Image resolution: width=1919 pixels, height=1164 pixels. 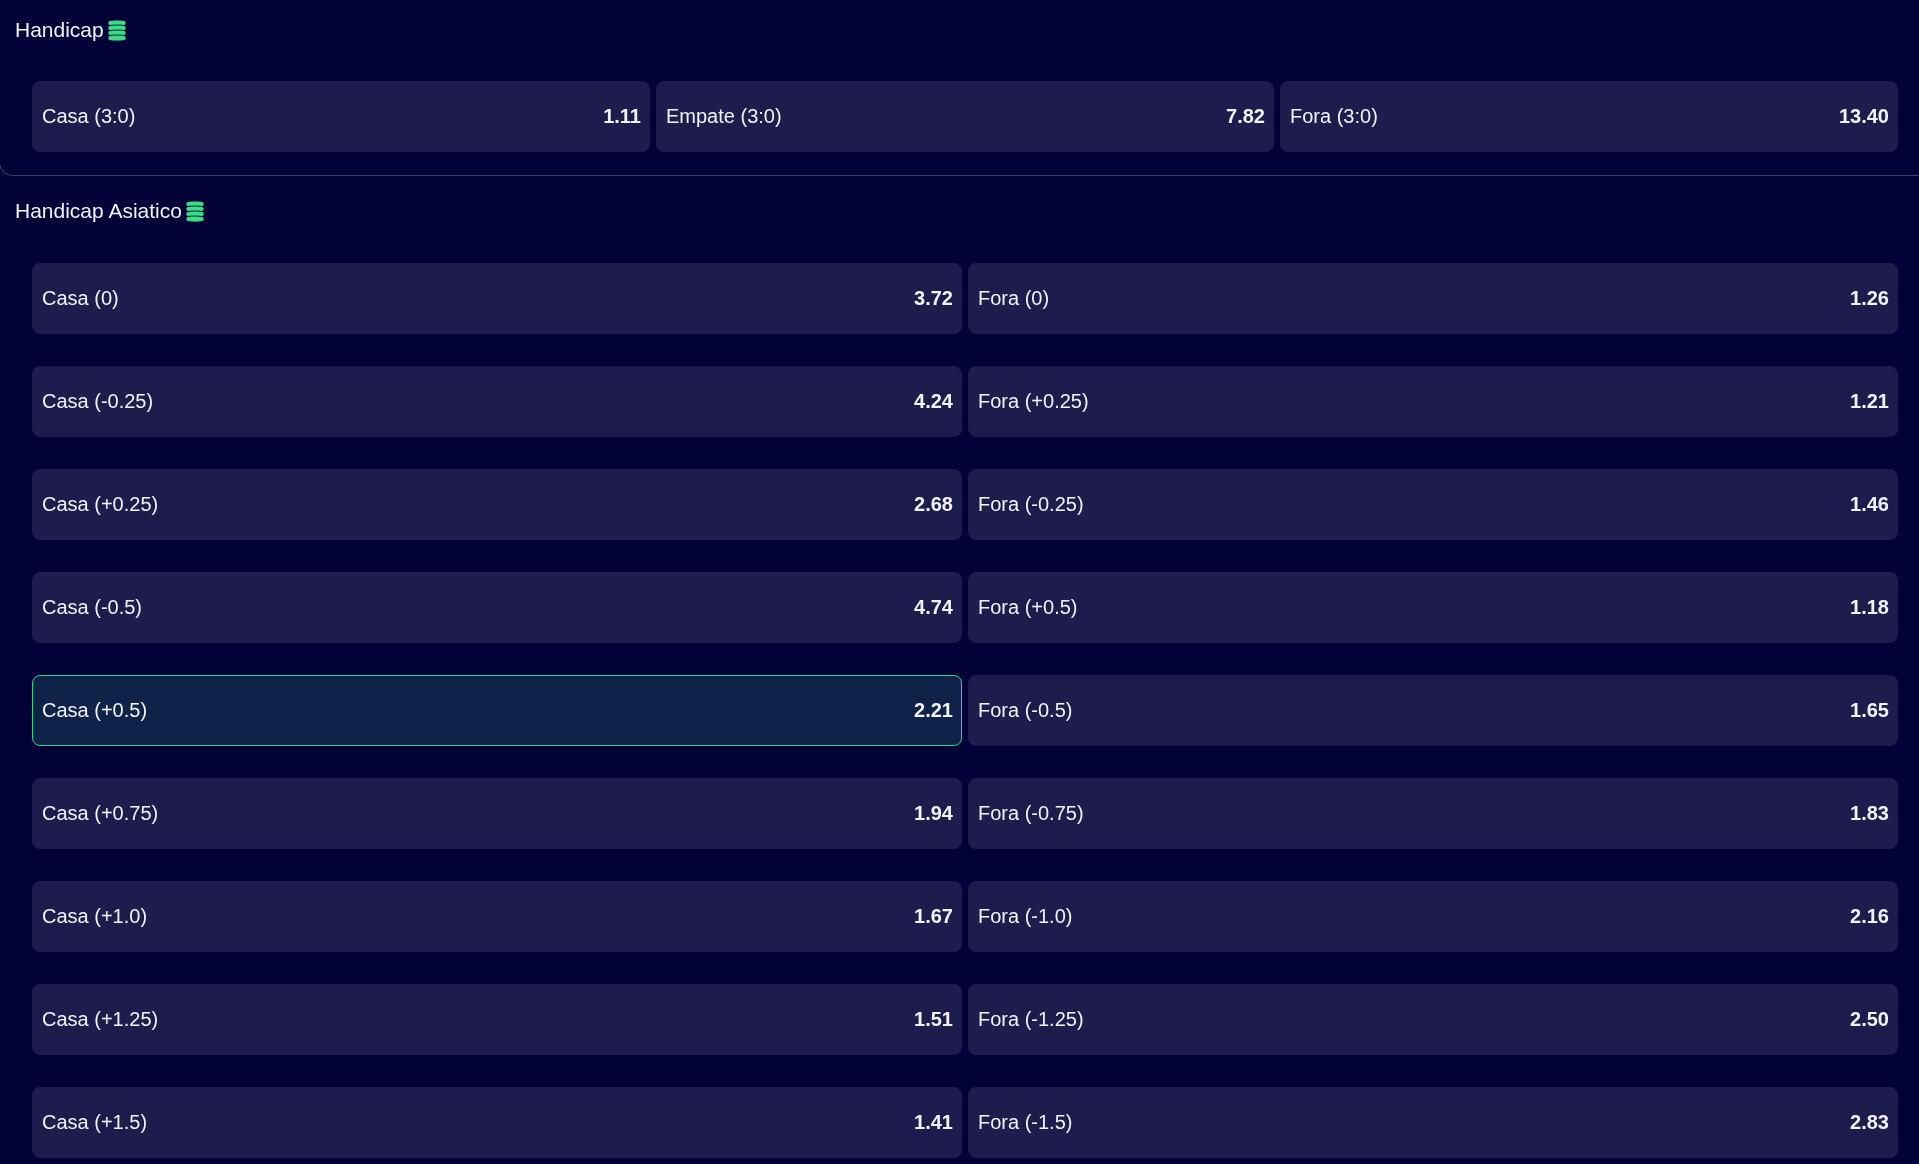 What do you see at coordinates (59, 30) in the screenshot?
I see `market-title: Handicap` at bounding box center [59, 30].